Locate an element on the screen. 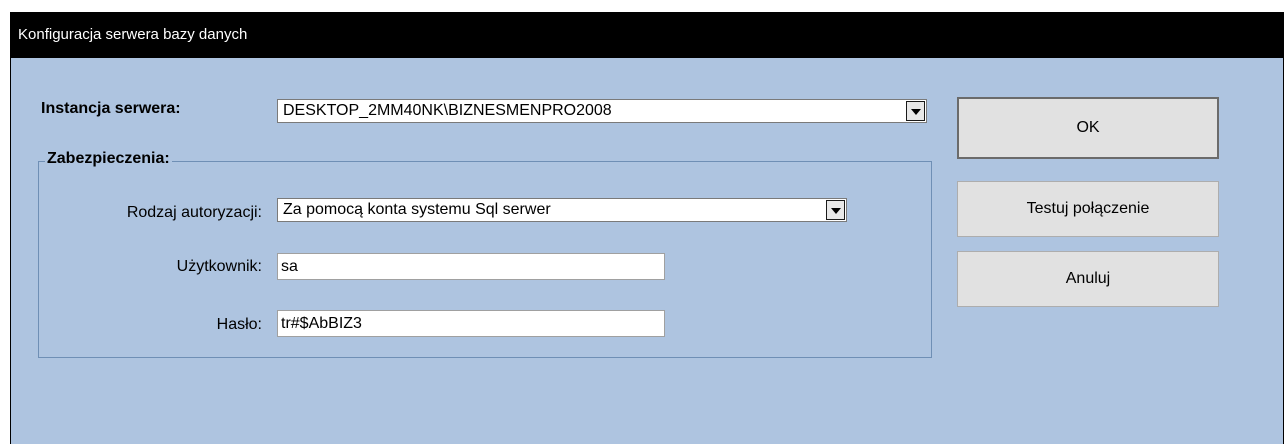 The width and height of the screenshot is (1284, 444). server-instance-value: DESKTOP_2MM40NK\BIZNESMENPRO2008 is located at coordinates (447, 110).